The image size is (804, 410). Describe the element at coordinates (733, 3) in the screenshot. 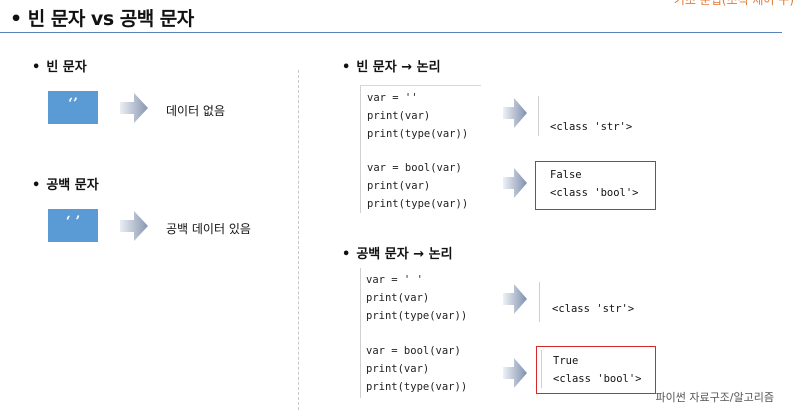

I see `corner-caption: 기초 문법(조직 제어 구)` at that location.